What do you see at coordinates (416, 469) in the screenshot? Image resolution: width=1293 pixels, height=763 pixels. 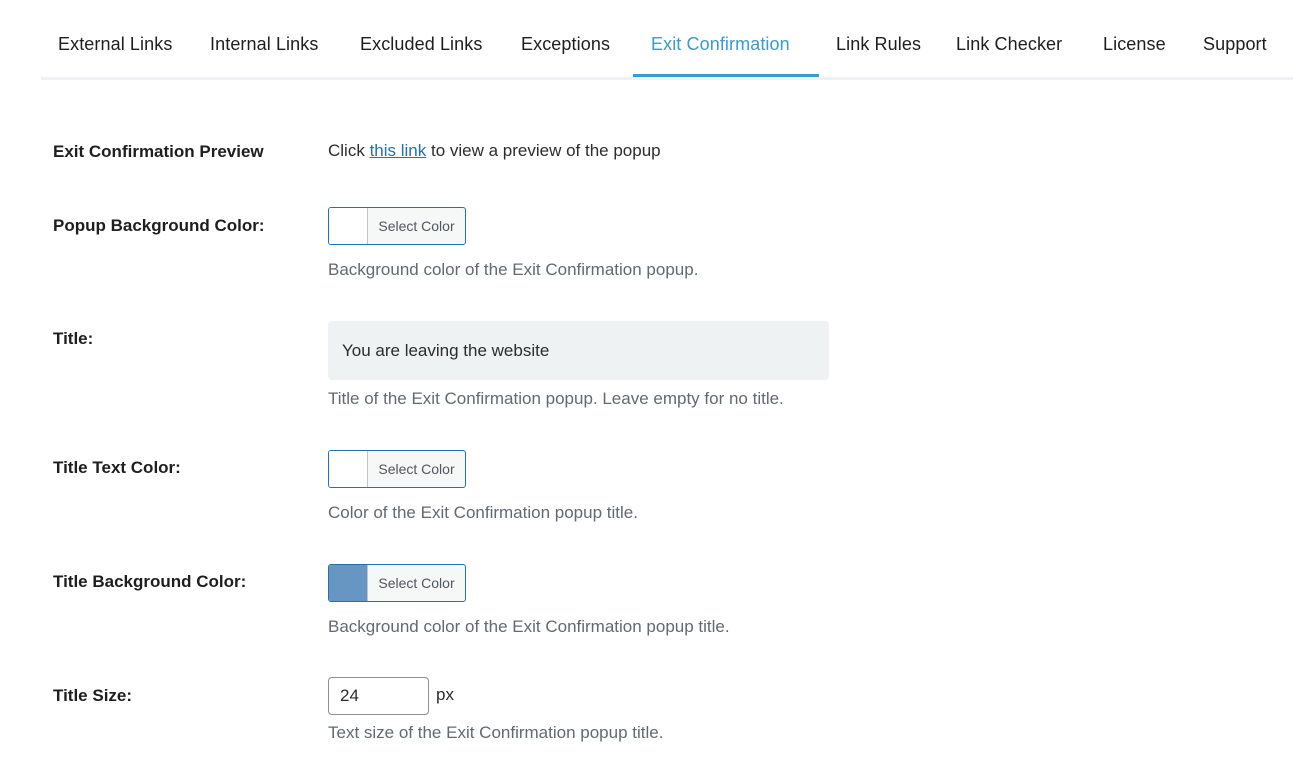 I see `title-text-color-button-label: Select Color` at bounding box center [416, 469].